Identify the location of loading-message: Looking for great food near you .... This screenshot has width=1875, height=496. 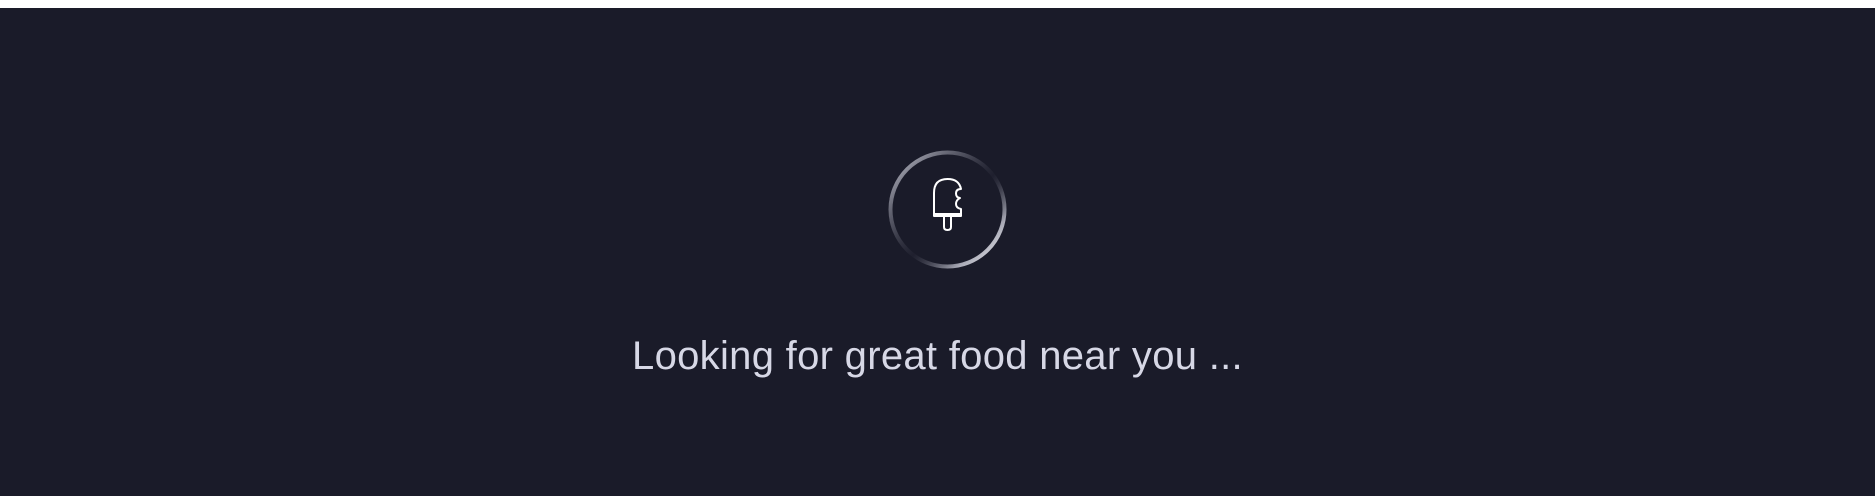
(937, 356).